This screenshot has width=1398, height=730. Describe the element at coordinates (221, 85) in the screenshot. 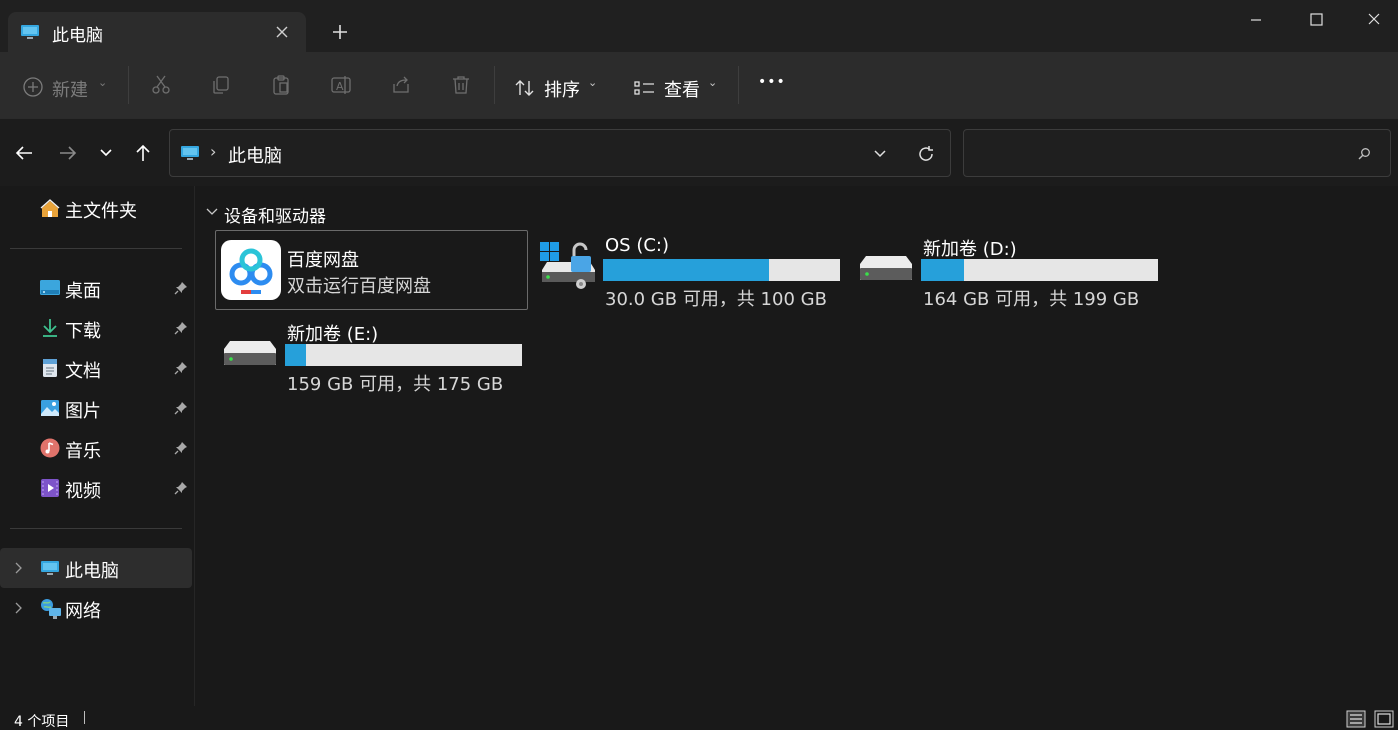

I see `copy-icon` at that location.